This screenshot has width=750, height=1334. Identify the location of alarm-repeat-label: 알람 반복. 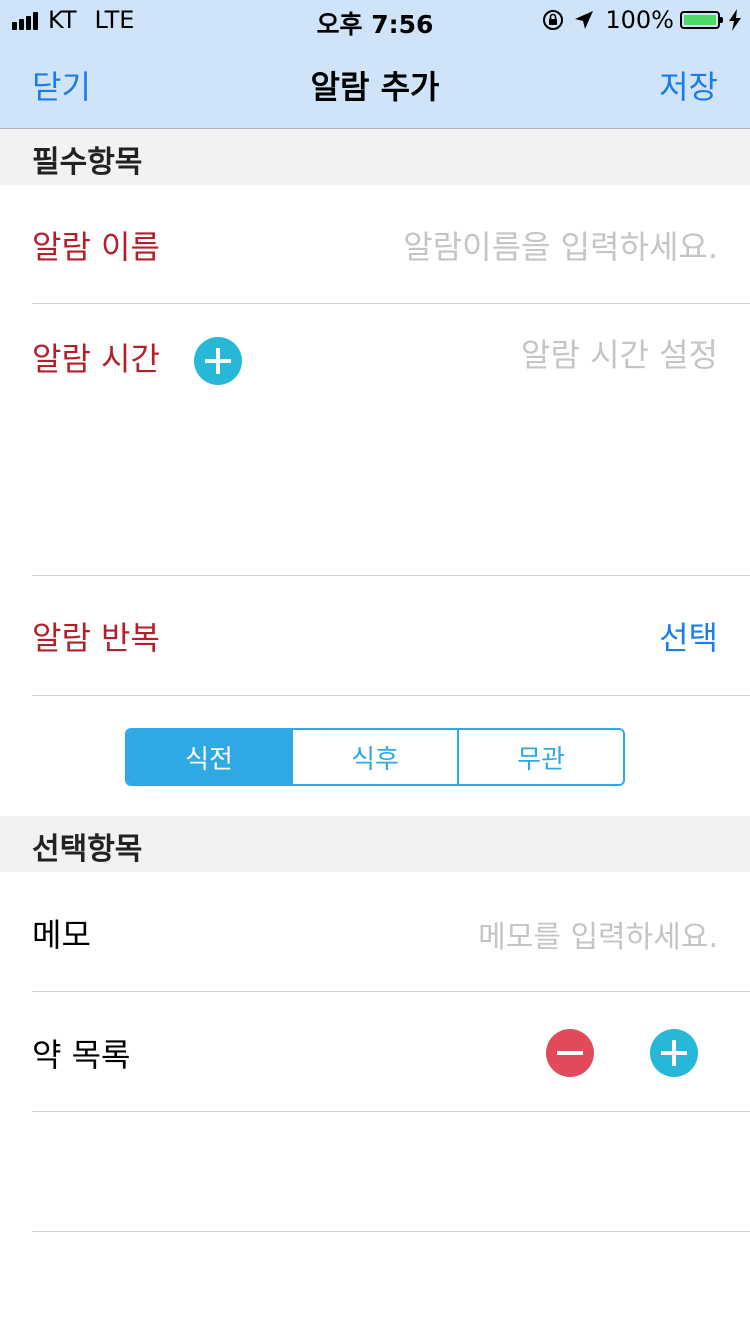
(96, 638).